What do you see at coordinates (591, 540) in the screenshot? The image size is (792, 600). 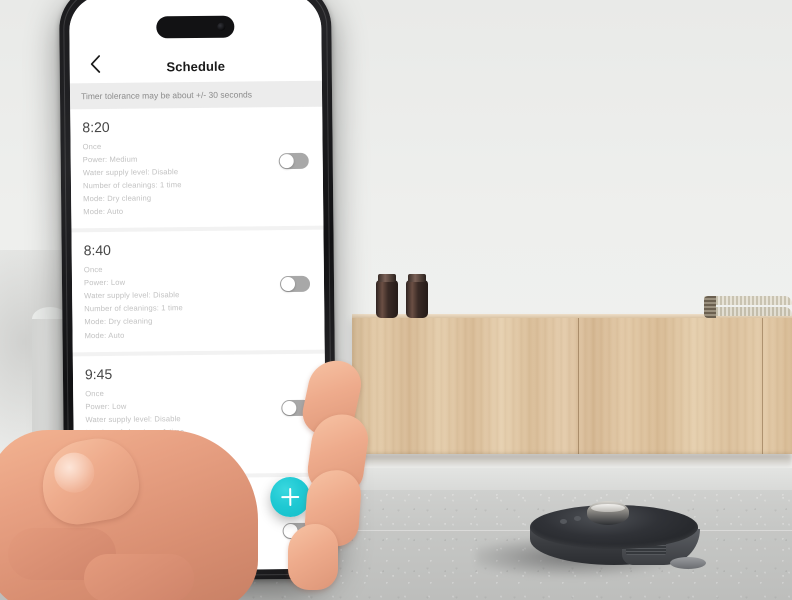 I see `robot-vacuum` at bounding box center [591, 540].